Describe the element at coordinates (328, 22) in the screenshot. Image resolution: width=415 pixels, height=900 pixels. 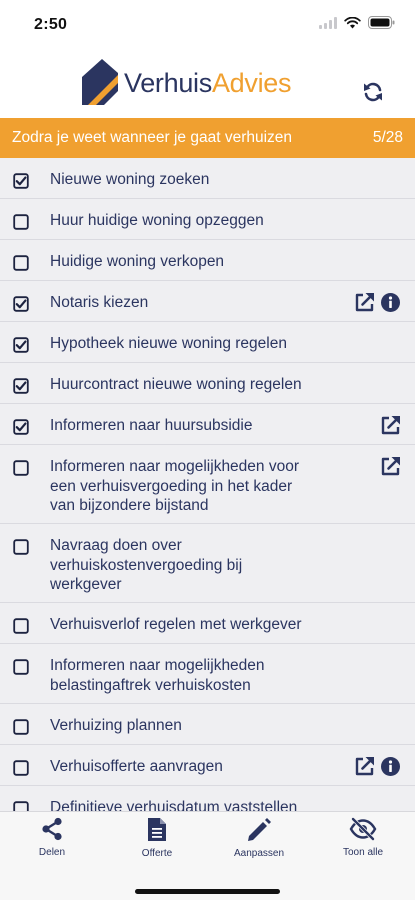
I see `signal-icon` at that location.